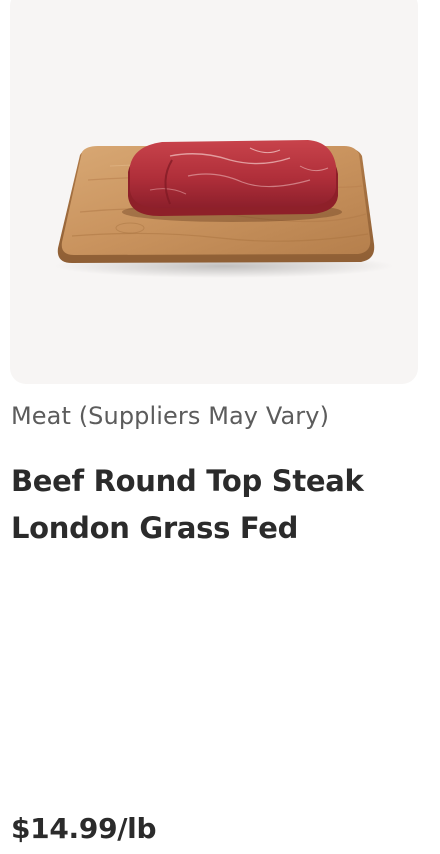 The width and height of the screenshot is (440, 854). Describe the element at coordinates (224, 209) in the screenshot. I see `steak-on-board-image` at that location.